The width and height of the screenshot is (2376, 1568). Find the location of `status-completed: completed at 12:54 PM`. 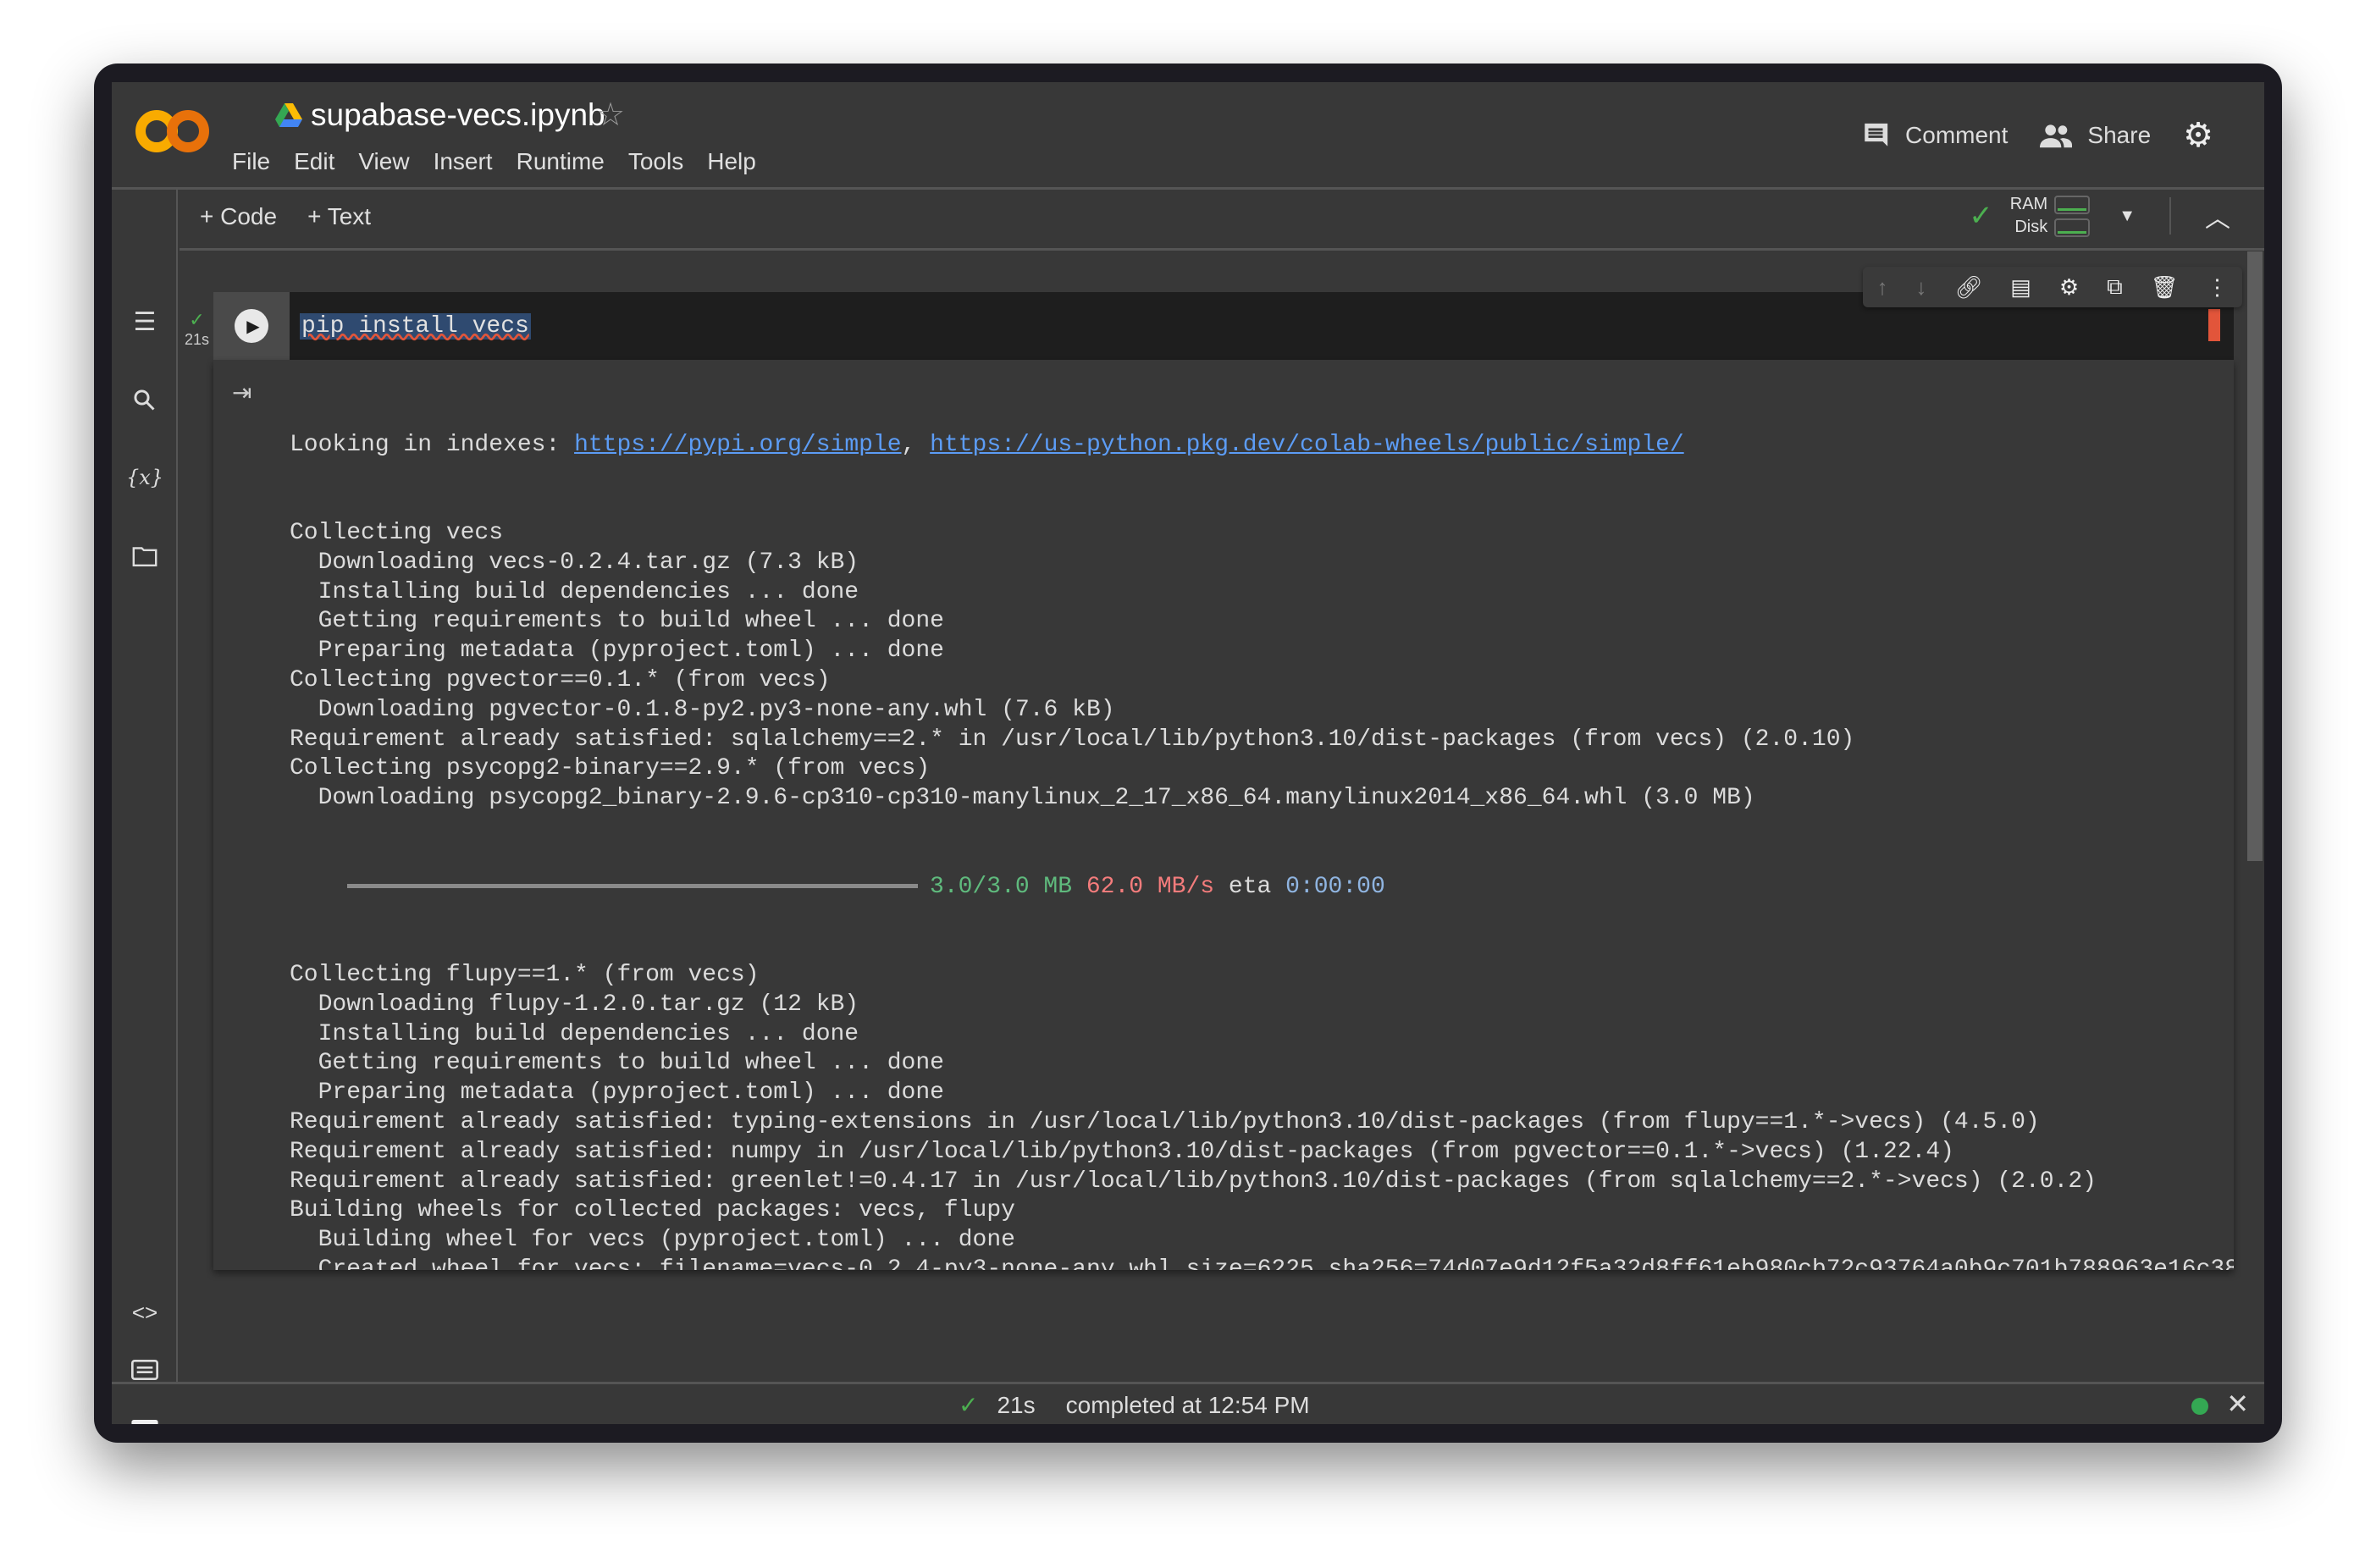

status-completed: completed at 12:54 PM is located at coordinates (1187, 1404).